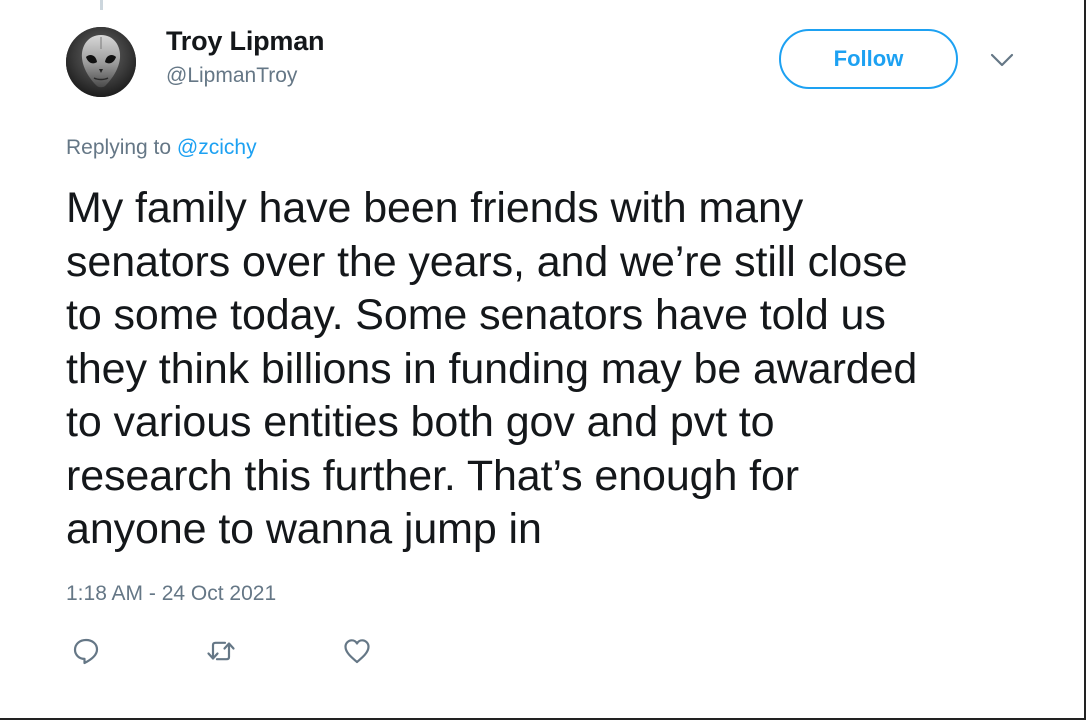 The height and width of the screenshot is (720, 1086). Describe the element at coordinates (868, 59) in the screenshot. I see `follow-button: Follow` at that location.